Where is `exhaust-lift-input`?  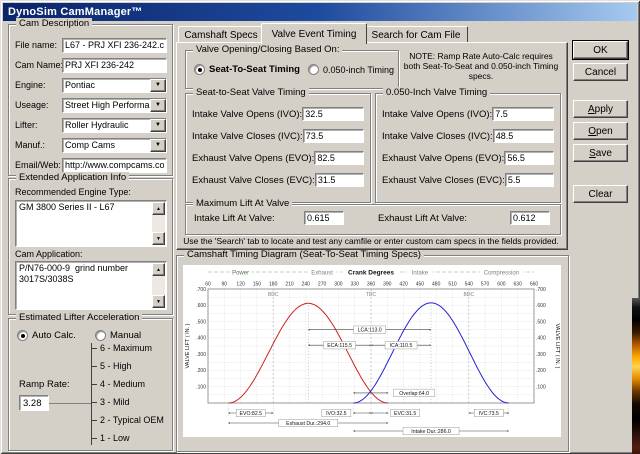
exhaust-lift-input is located at coordinates (530, 218).